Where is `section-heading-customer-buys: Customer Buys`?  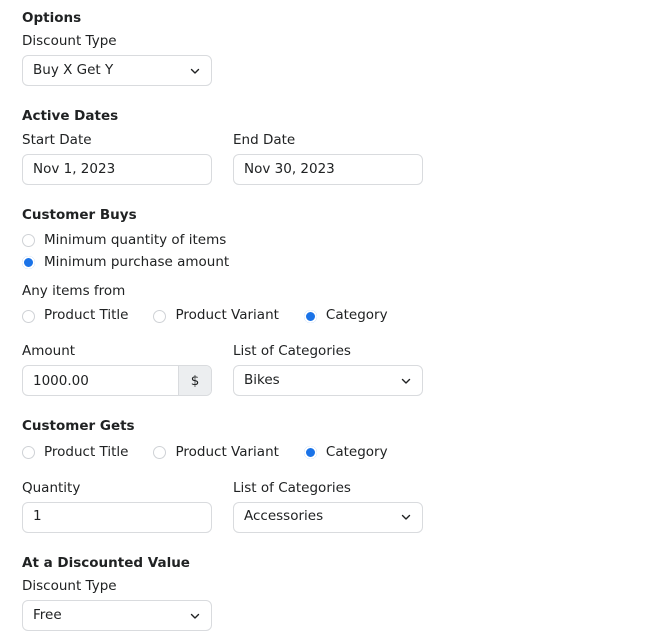 section-heading-customer-buys: Customer Buys is located at coordinates (79, 214).